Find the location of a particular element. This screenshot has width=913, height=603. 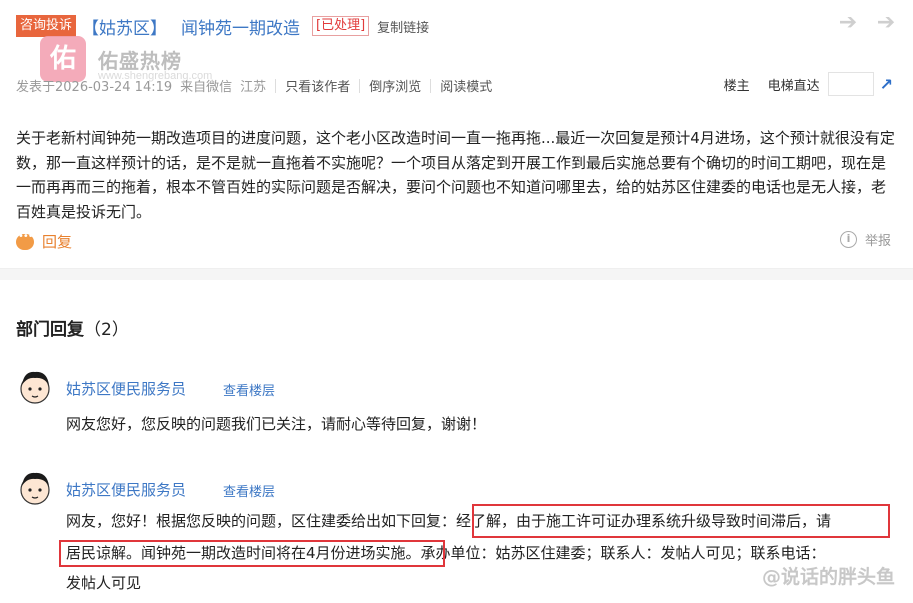

watermark-text: @说话的胖头鱼 is located at coordinates (828, 577).